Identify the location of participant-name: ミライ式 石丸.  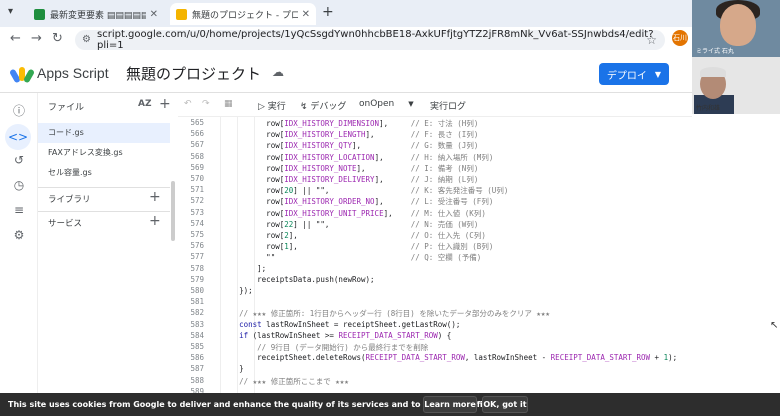
(715, 51).